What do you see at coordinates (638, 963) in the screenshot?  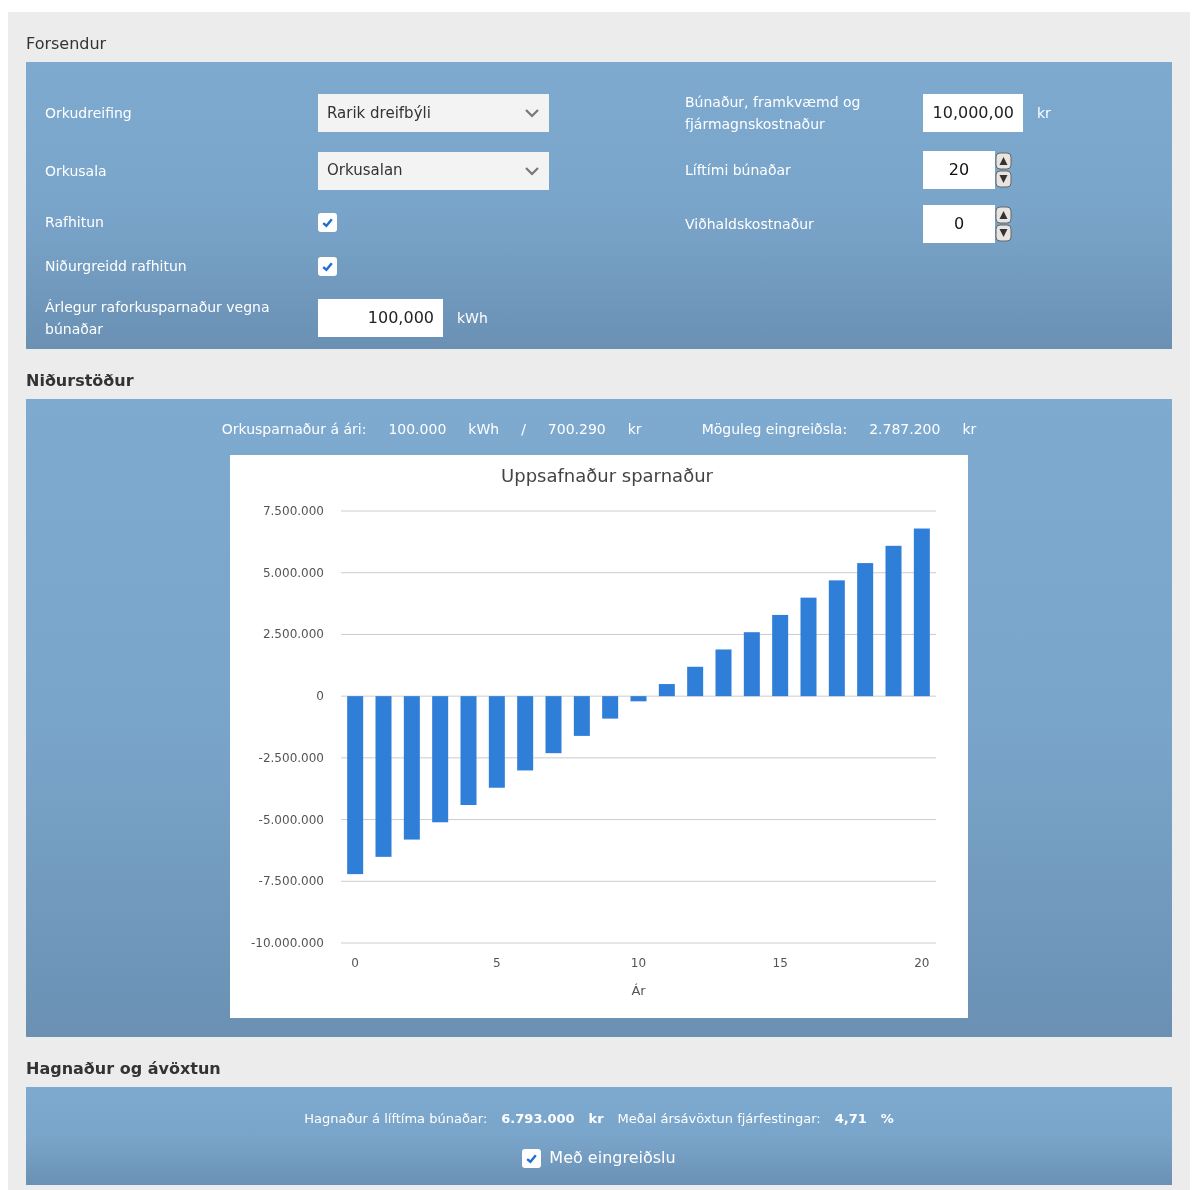 I see `axis-label: 10` at bounding box center [638, 963].